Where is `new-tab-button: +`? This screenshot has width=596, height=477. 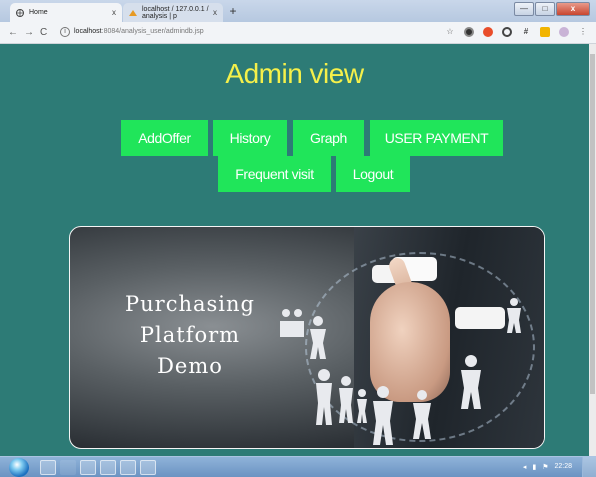
new-tab-button: + is located at coordinates (233, 11).